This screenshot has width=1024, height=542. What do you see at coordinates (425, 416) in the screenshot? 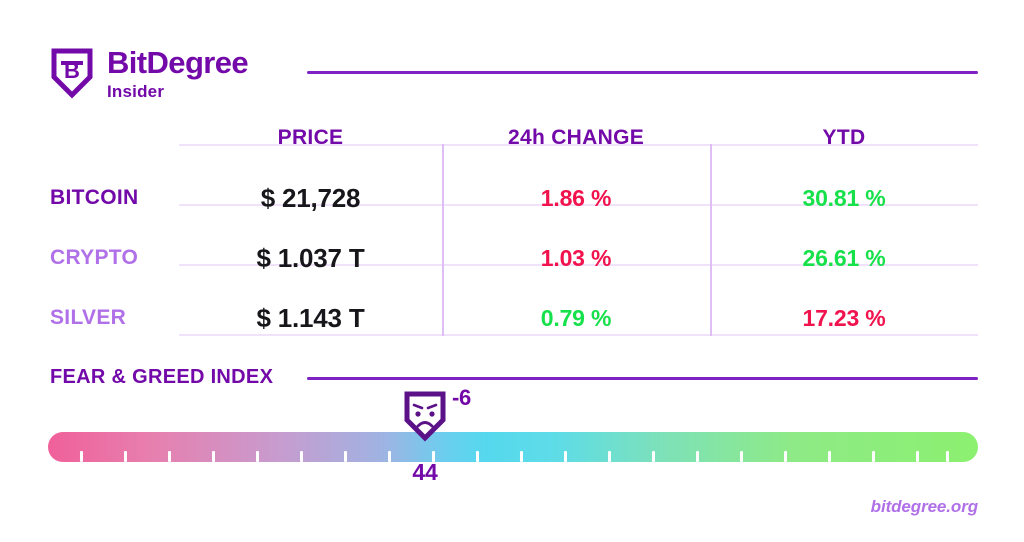
I see `sad-face-shield-marker-icon` at bounding box center [425, 416].